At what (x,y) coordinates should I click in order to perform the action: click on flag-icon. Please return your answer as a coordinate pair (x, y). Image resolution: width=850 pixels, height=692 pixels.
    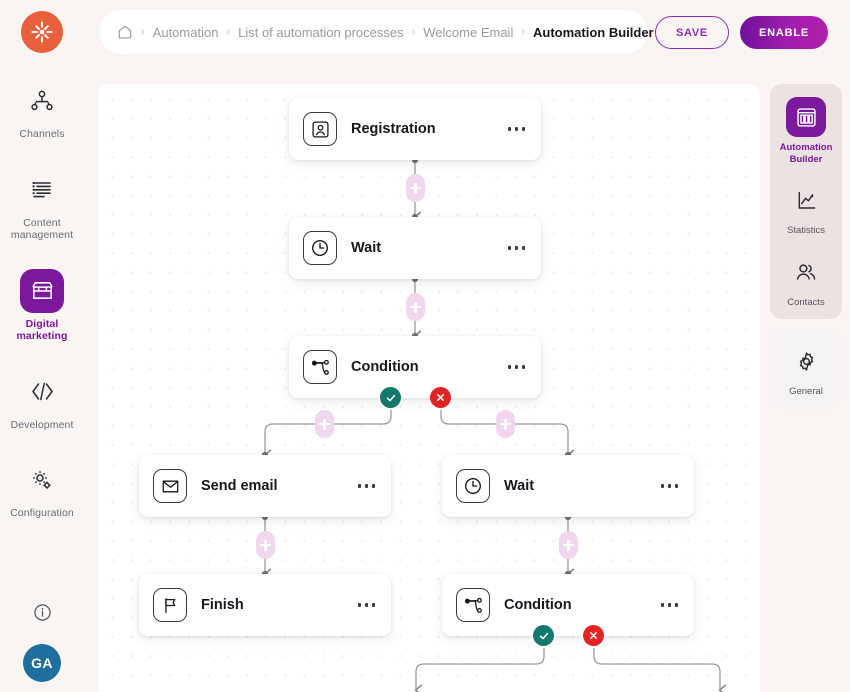
    Looking at the image, I should click on (170, 605).